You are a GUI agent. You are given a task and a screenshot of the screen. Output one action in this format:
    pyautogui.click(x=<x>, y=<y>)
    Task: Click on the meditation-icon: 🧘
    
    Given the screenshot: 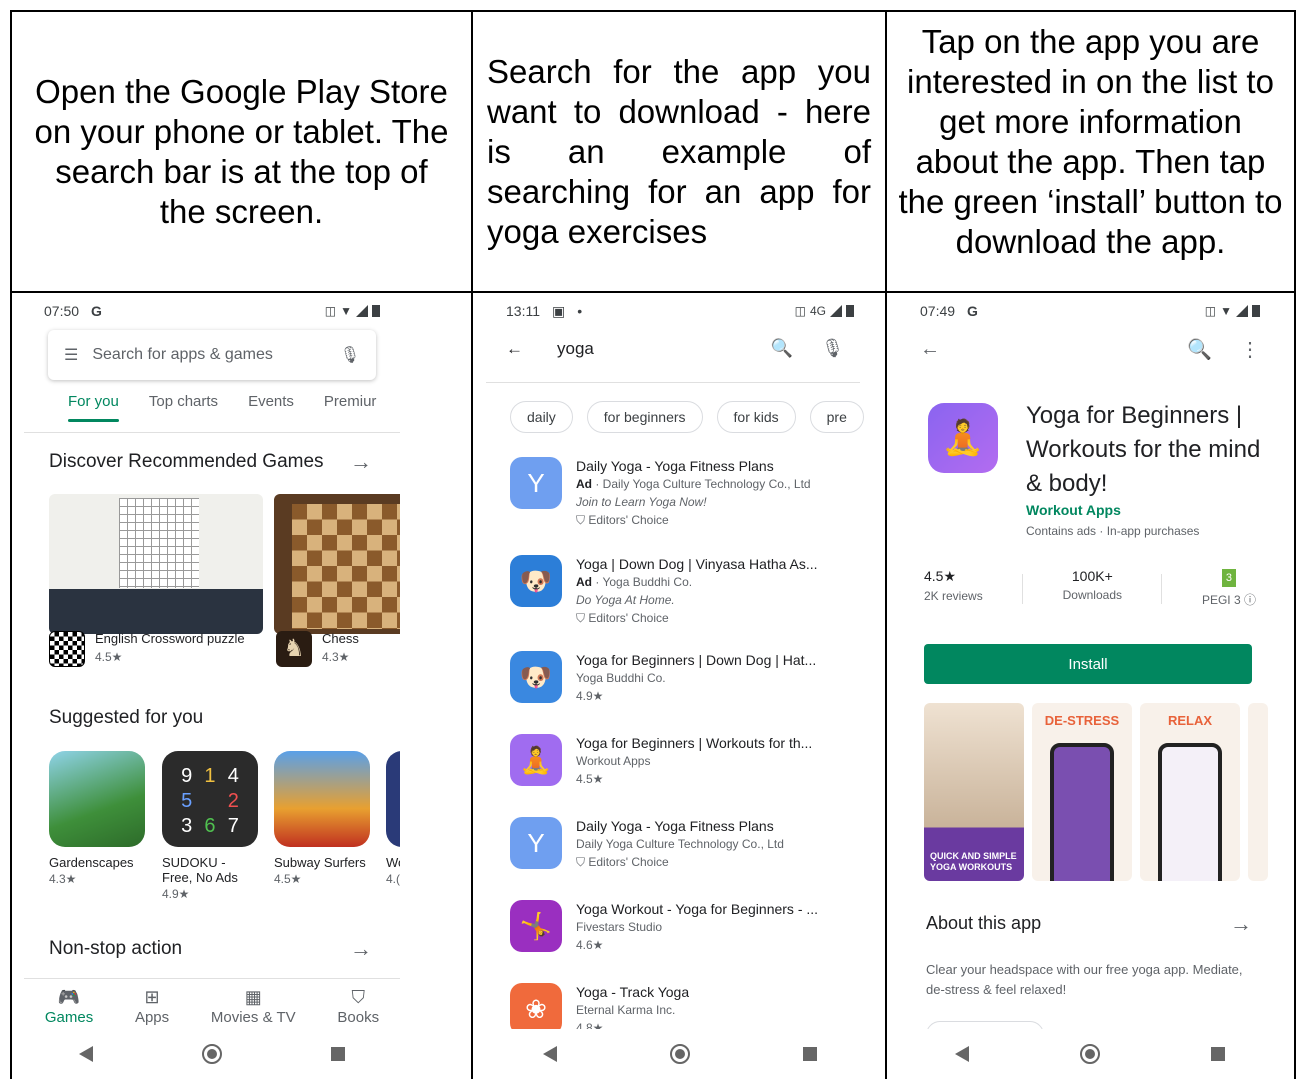 What is the action you would take?
    pyautogui.click(x=536, y=760)
    